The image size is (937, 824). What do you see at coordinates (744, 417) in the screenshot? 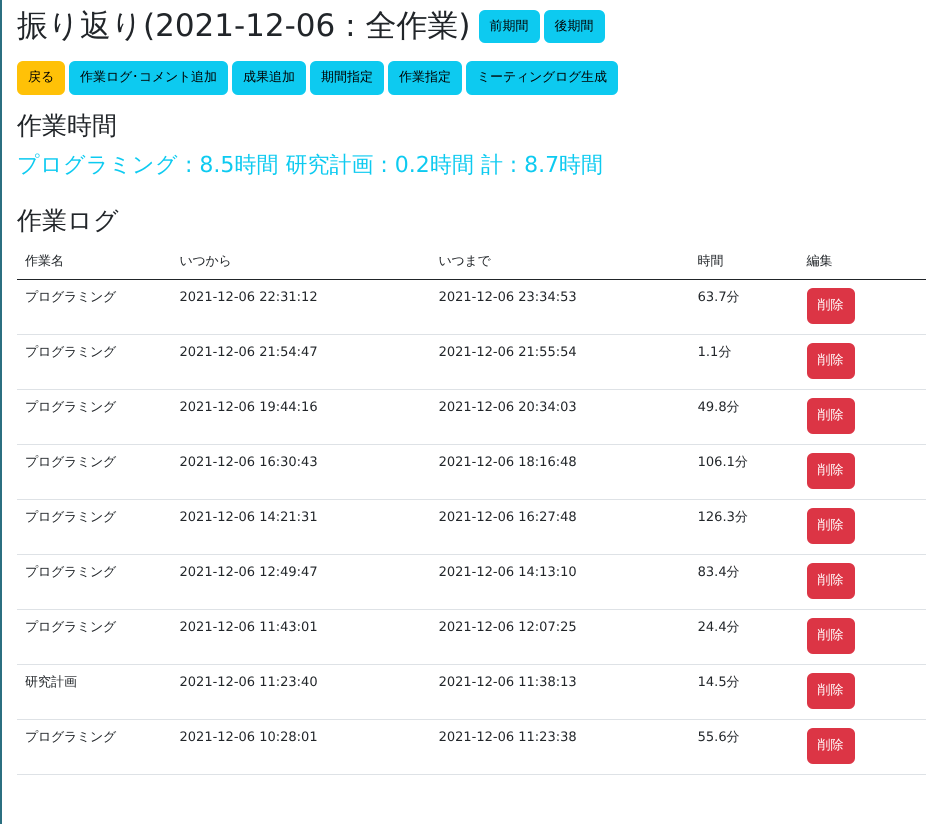
I see `table-cell: 49.8分` at bounding box center [744, 417].